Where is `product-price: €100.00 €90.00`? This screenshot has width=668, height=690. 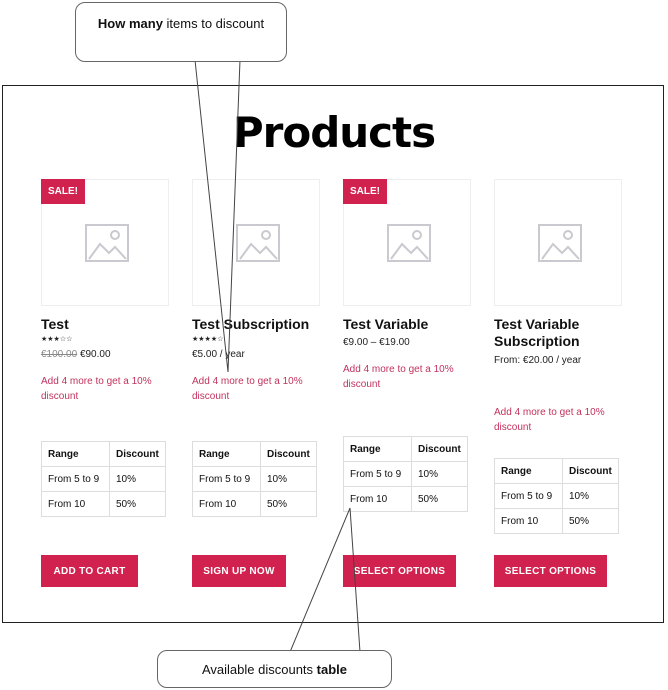
product-price: €100.00 €90.00 is located at coordinates (76, 354).